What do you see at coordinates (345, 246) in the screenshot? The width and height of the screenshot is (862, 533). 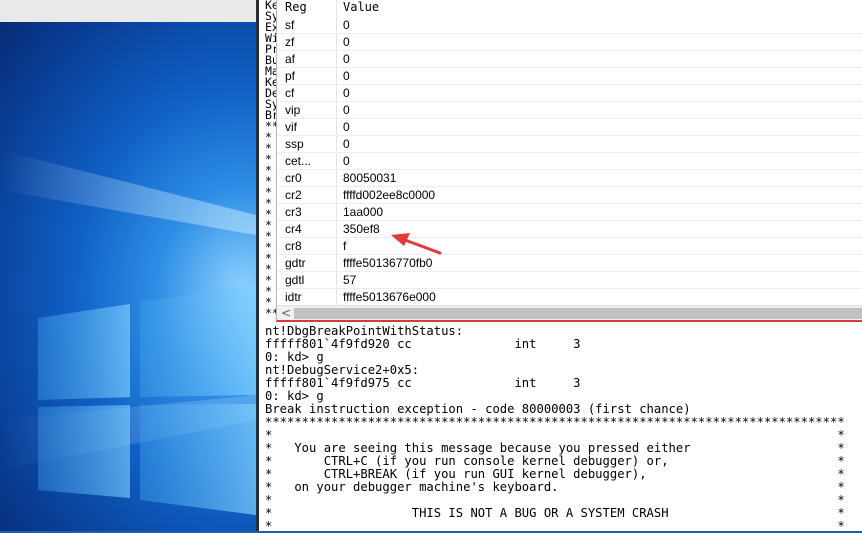 I see `register-value: f` at bounding box center [345, 246].